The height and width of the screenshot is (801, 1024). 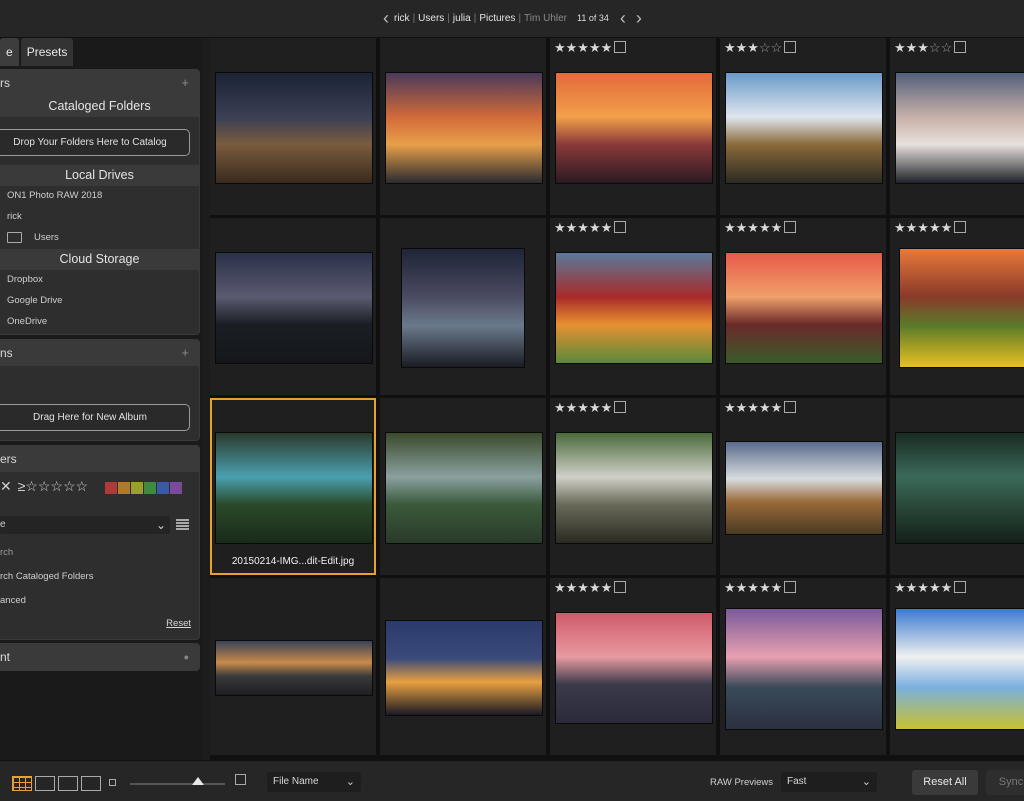 What do you see at coordinates (639, 18) in the screenshot?
I see `next-image-icon: ›` at bounding box center [639, 18].